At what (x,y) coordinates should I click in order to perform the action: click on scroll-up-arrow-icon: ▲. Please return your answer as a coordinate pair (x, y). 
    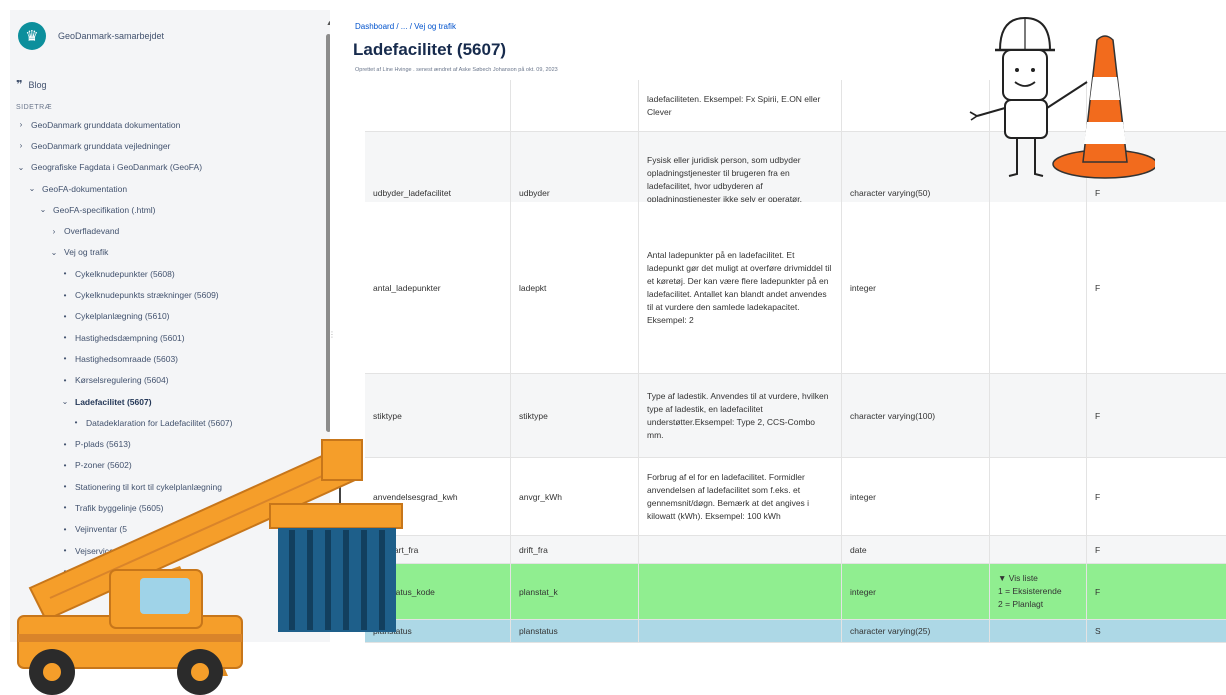
    Looking at the image, I should click on (328, 23).